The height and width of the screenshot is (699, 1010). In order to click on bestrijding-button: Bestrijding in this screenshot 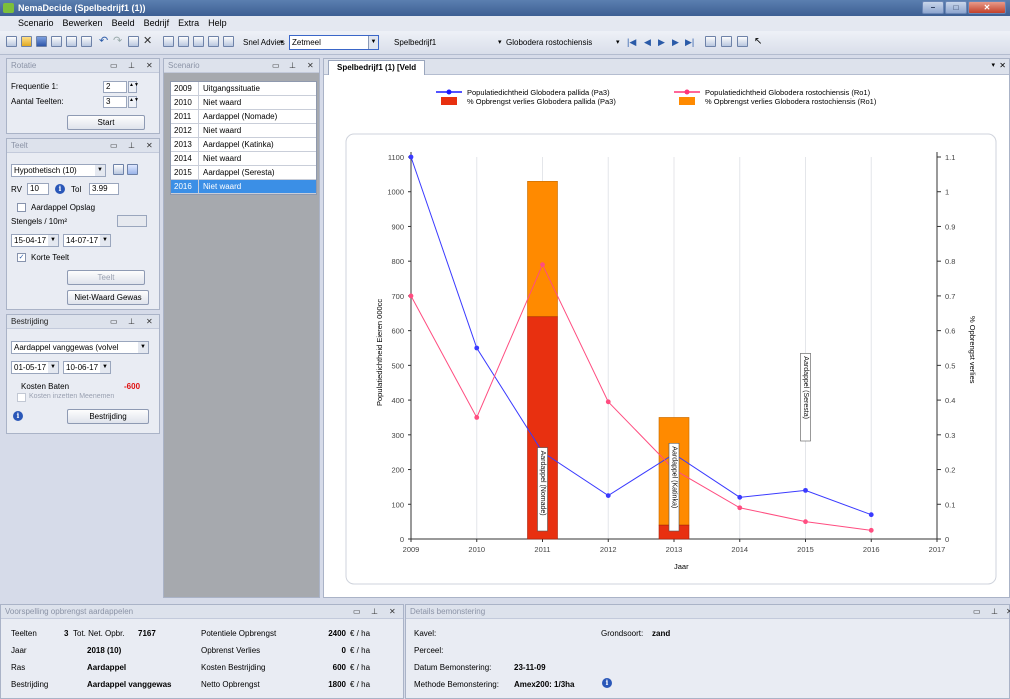, I will do `click(108, 416)`.